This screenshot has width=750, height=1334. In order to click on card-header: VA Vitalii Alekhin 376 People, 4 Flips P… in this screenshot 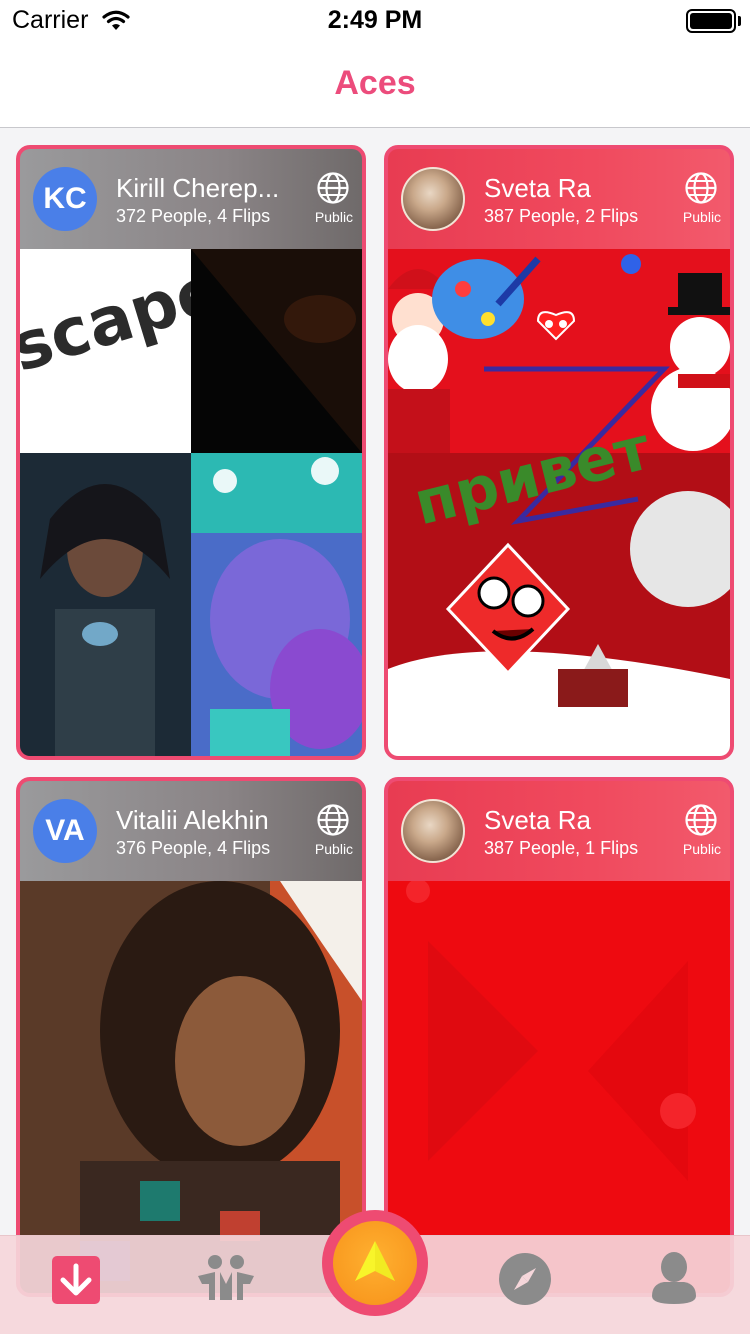, I will do `click(191, 831)`.